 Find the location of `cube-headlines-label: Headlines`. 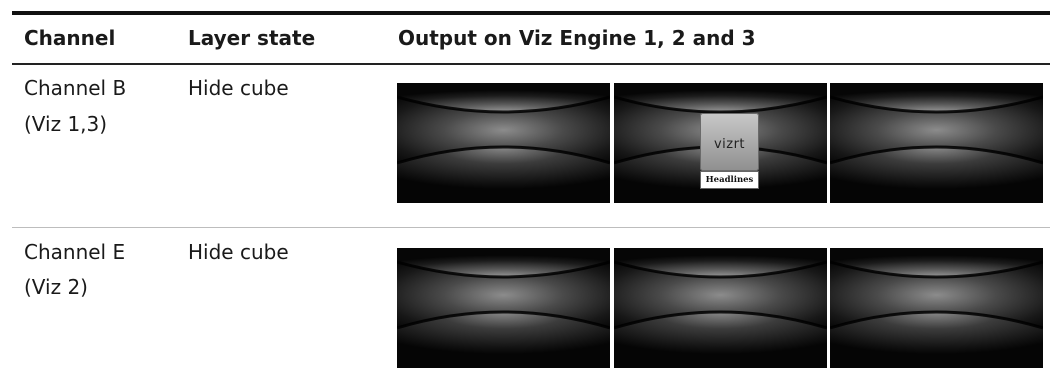

cube-headlines-label: Headlines is located at coordinates (729, 180).